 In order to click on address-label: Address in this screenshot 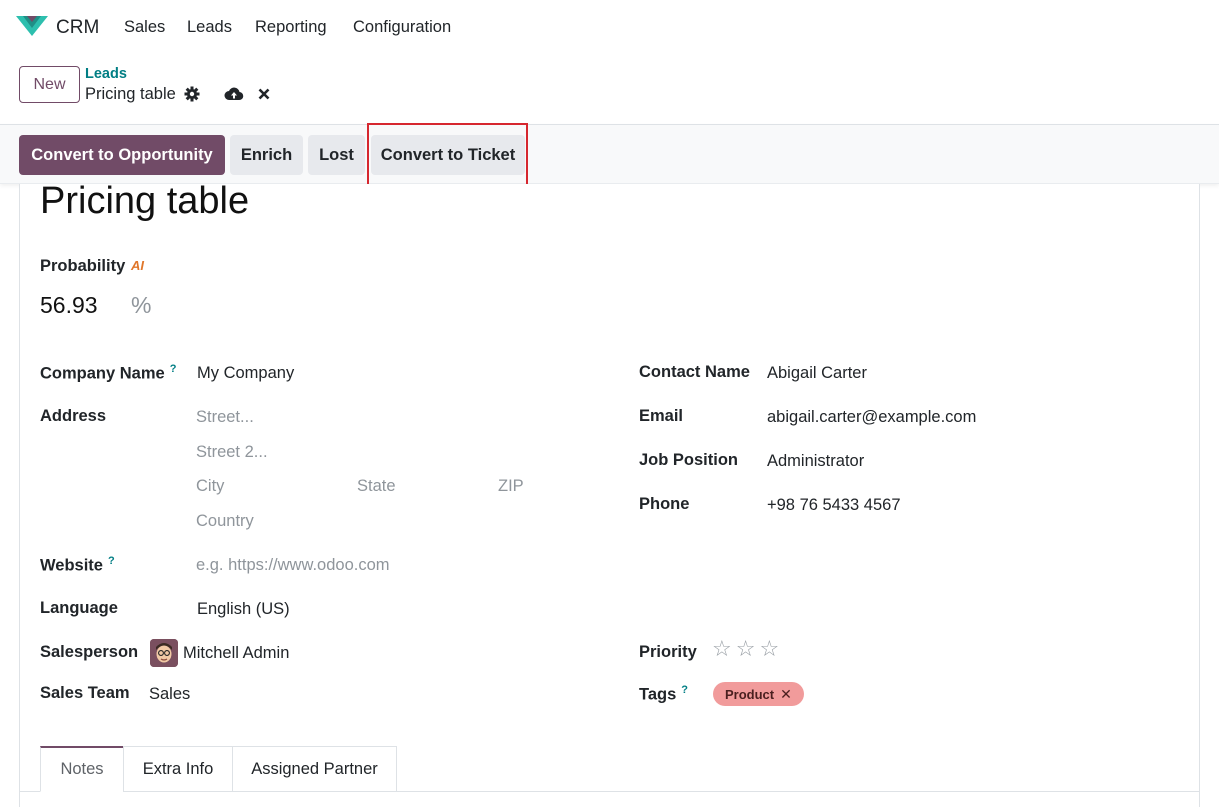, I will do `click(73, 416)`.